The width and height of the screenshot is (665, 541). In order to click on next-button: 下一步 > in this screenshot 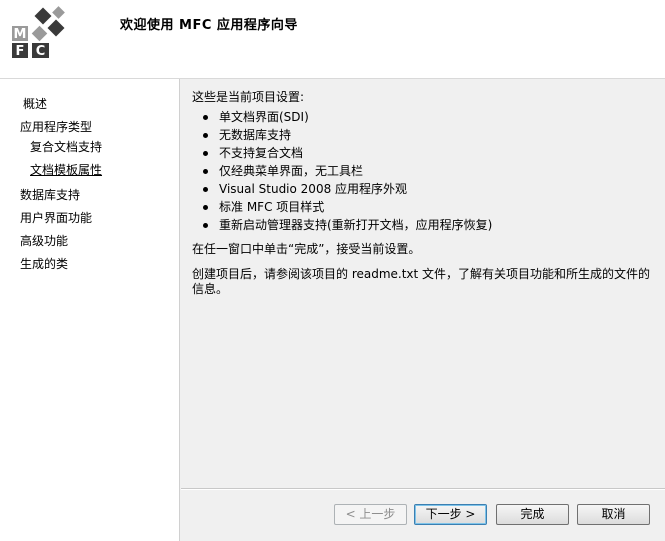, I will do `click(450, 514)`.